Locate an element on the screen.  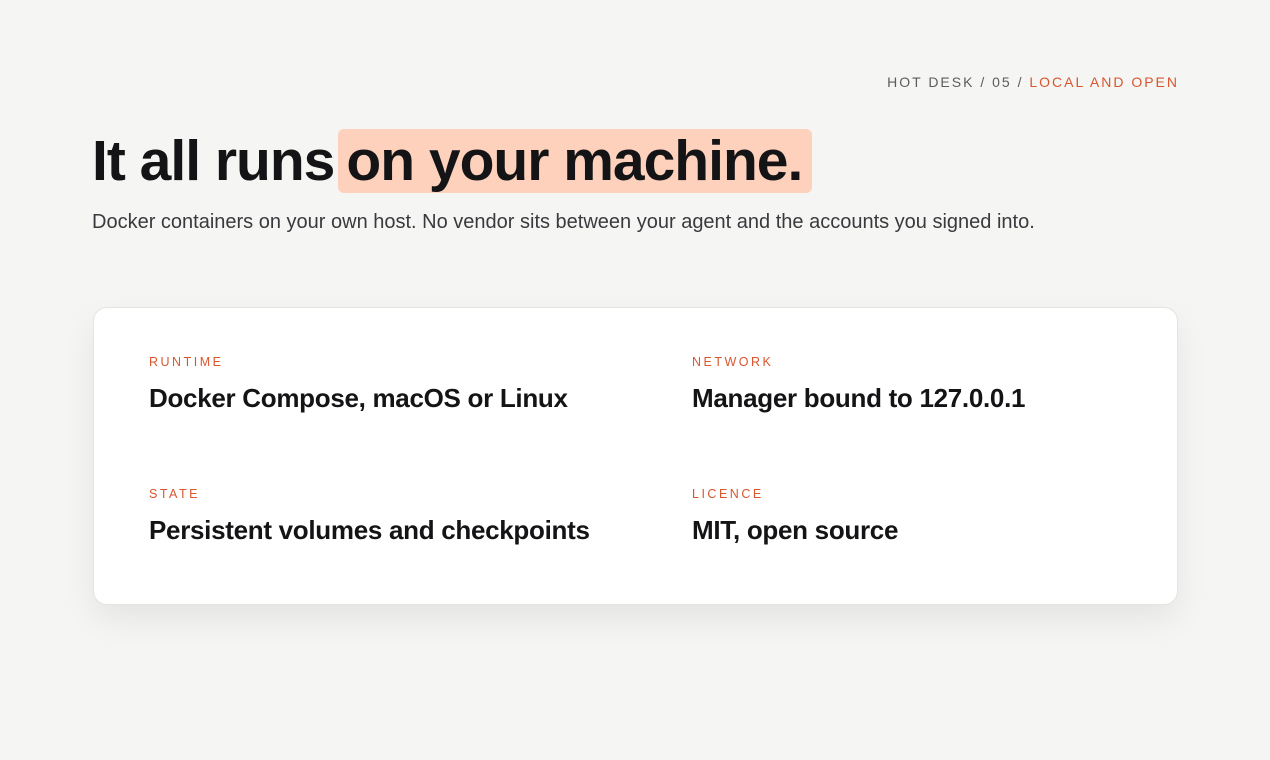
spec-value: Docker Compose, macOS or Linux is located at coordinates (358, 398).